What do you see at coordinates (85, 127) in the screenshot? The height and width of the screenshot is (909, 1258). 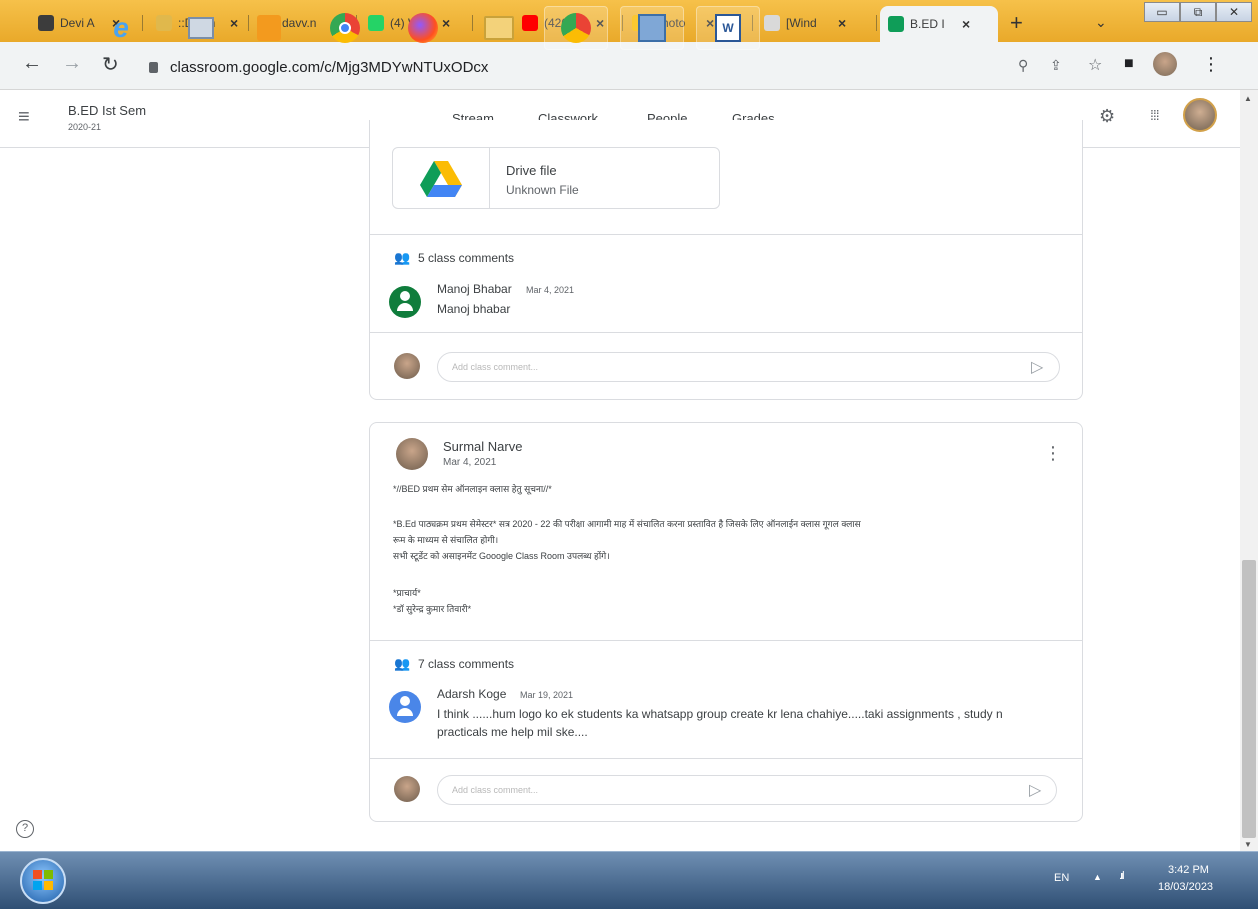 I see `class-section: 2020-21` at bounding box center [85, 127].